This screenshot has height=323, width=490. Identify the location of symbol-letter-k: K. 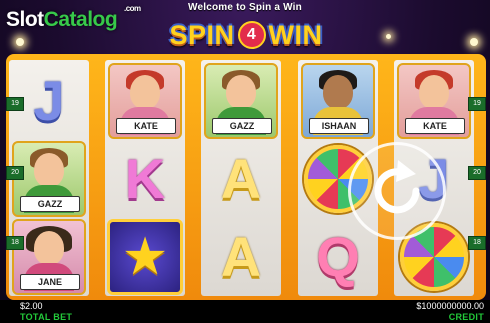
(145, 178).